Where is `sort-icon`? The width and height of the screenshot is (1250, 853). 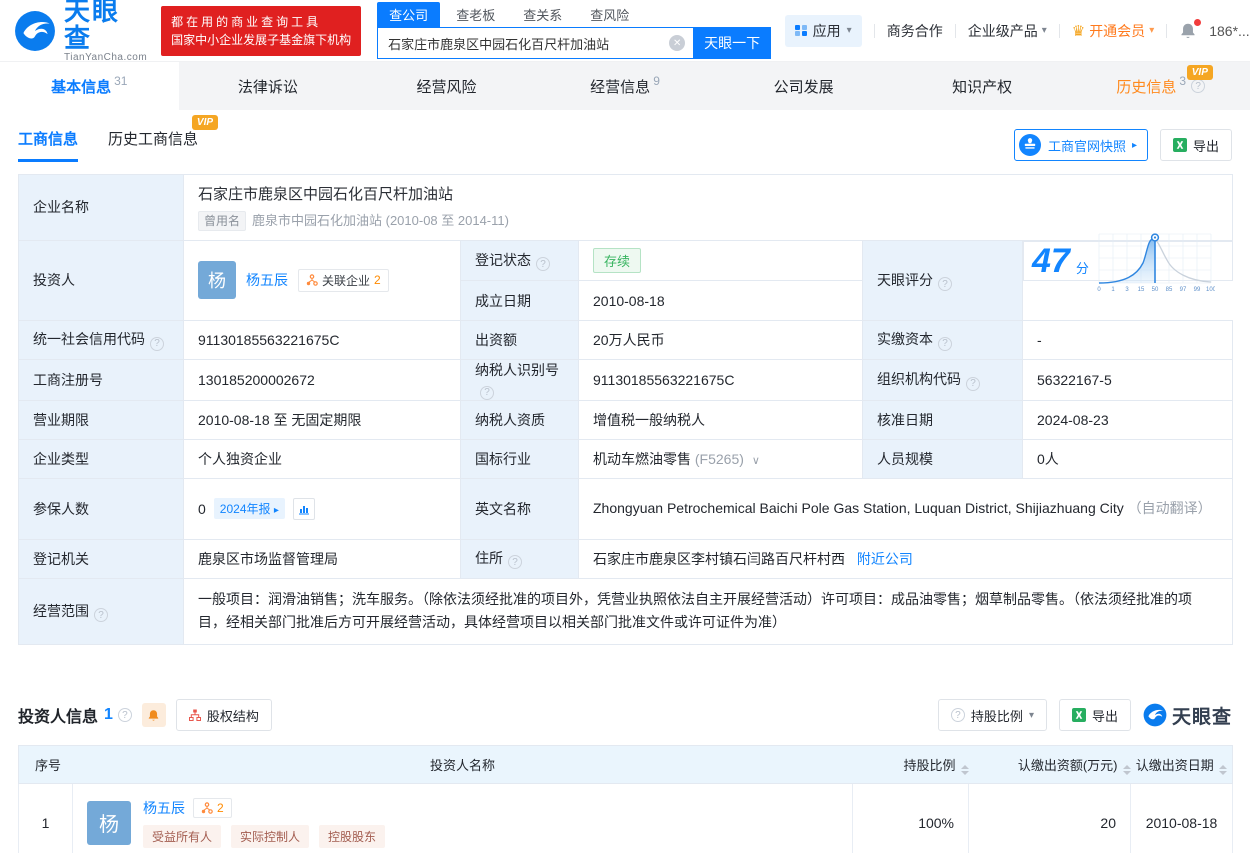
sort-icon is located at coordinates (964, 769).